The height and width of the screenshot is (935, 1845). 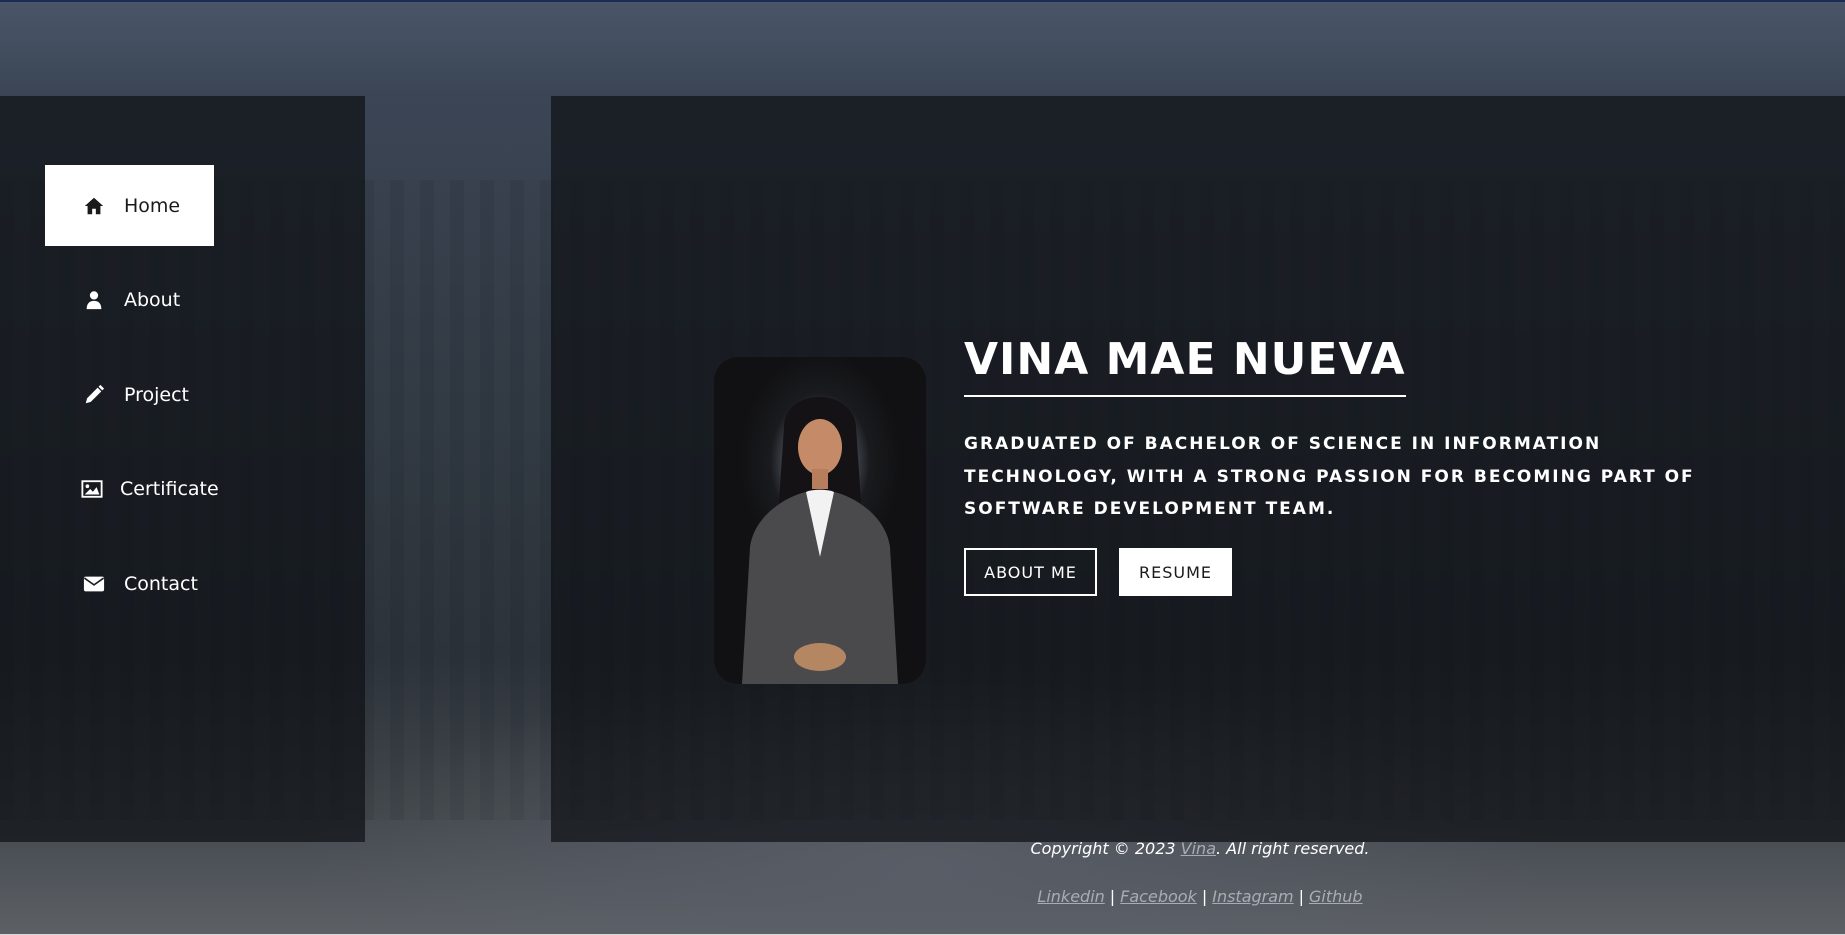 I want to click on linkedin-link: Linkedin, so click(x=1070, y=896).